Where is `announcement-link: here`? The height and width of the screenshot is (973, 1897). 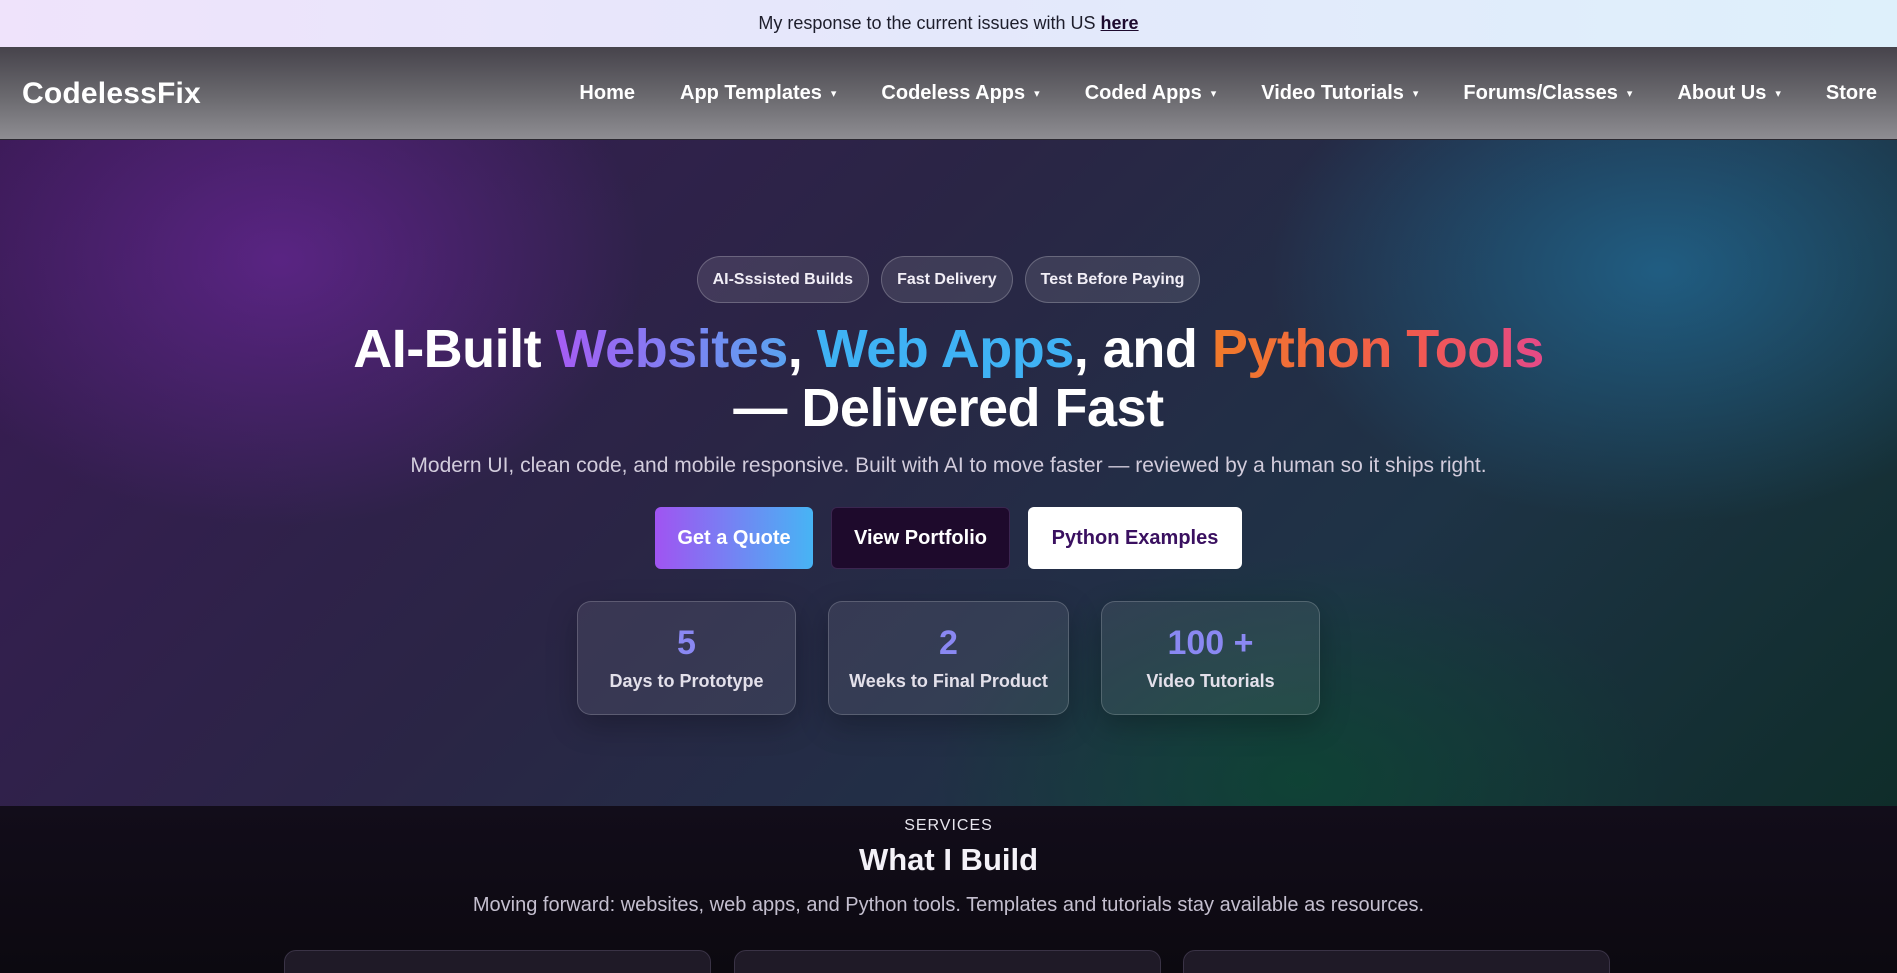
announcement-link: here is located at coordinates (1120, 23).